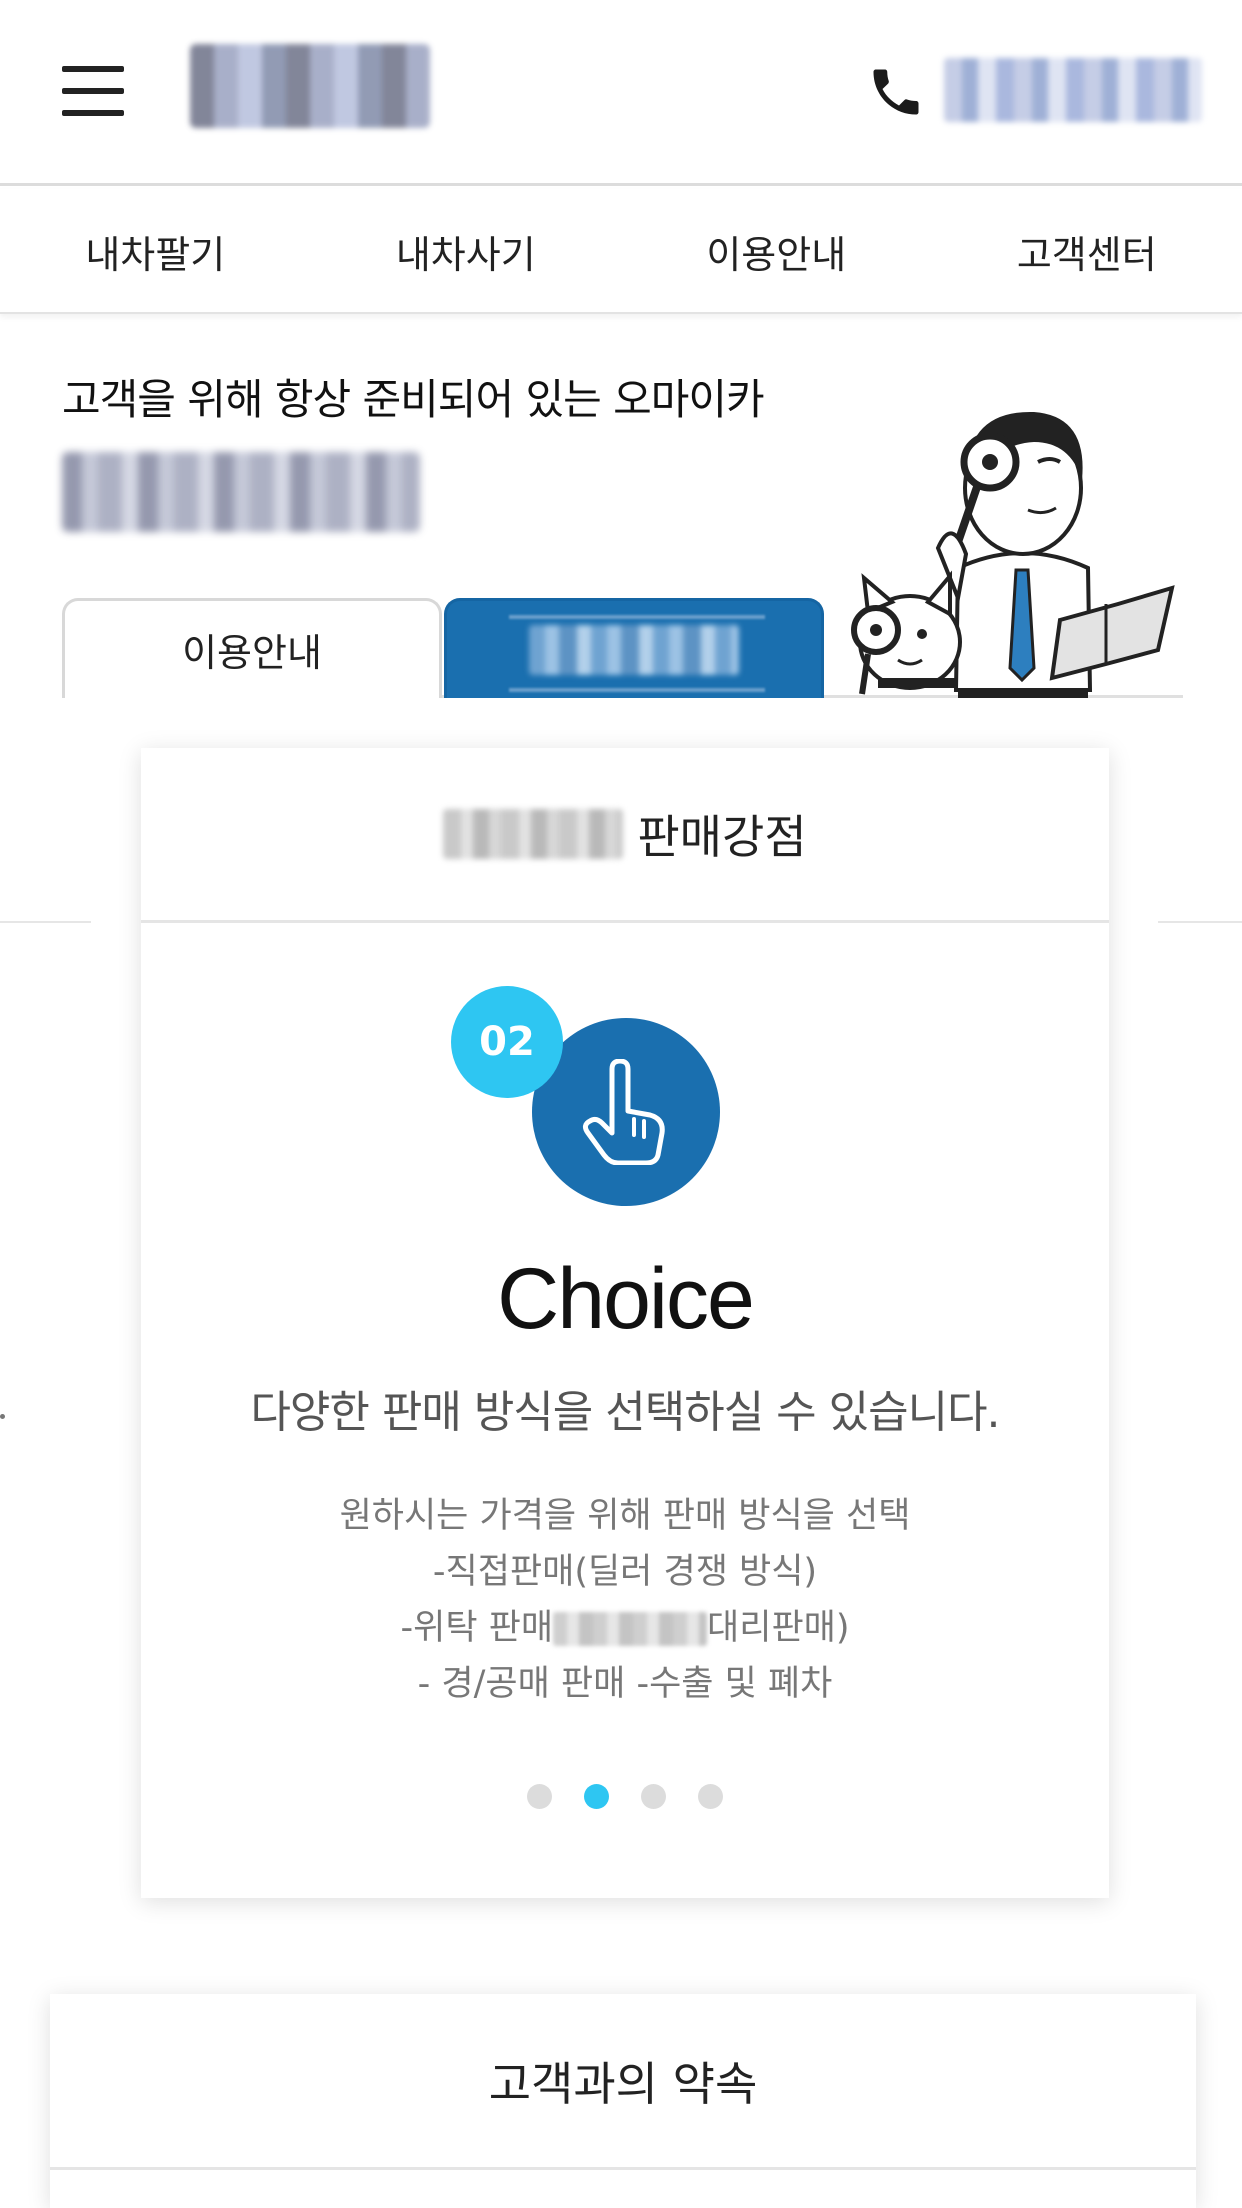 This screenshot has width=1242, height=2208. What do you see at coordinates (625, 1684) in the screenshot?
I see `desc-line: - 경/공매 판매 -수출 및 폐차` at bounding box center [625, 1684].